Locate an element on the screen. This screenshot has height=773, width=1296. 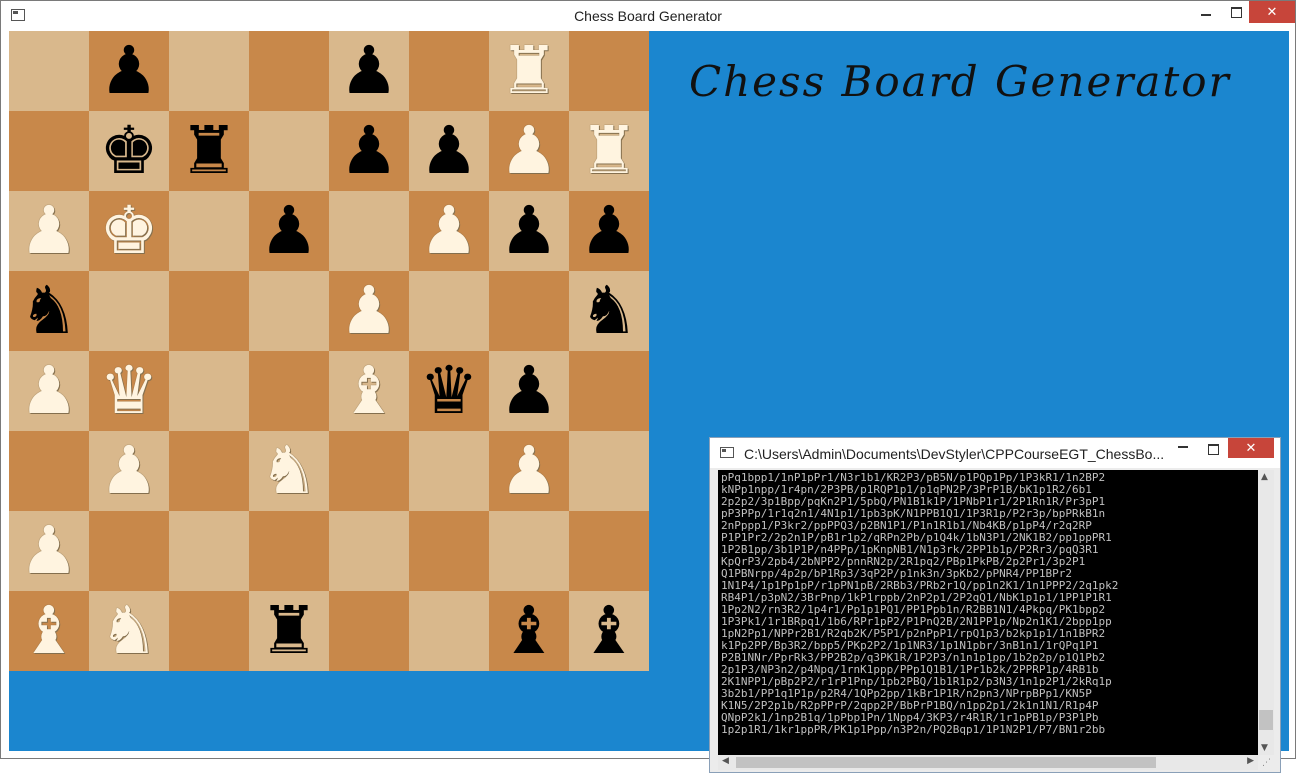
black-bishop-icon: ♝ is located at coordinates (528, 631).